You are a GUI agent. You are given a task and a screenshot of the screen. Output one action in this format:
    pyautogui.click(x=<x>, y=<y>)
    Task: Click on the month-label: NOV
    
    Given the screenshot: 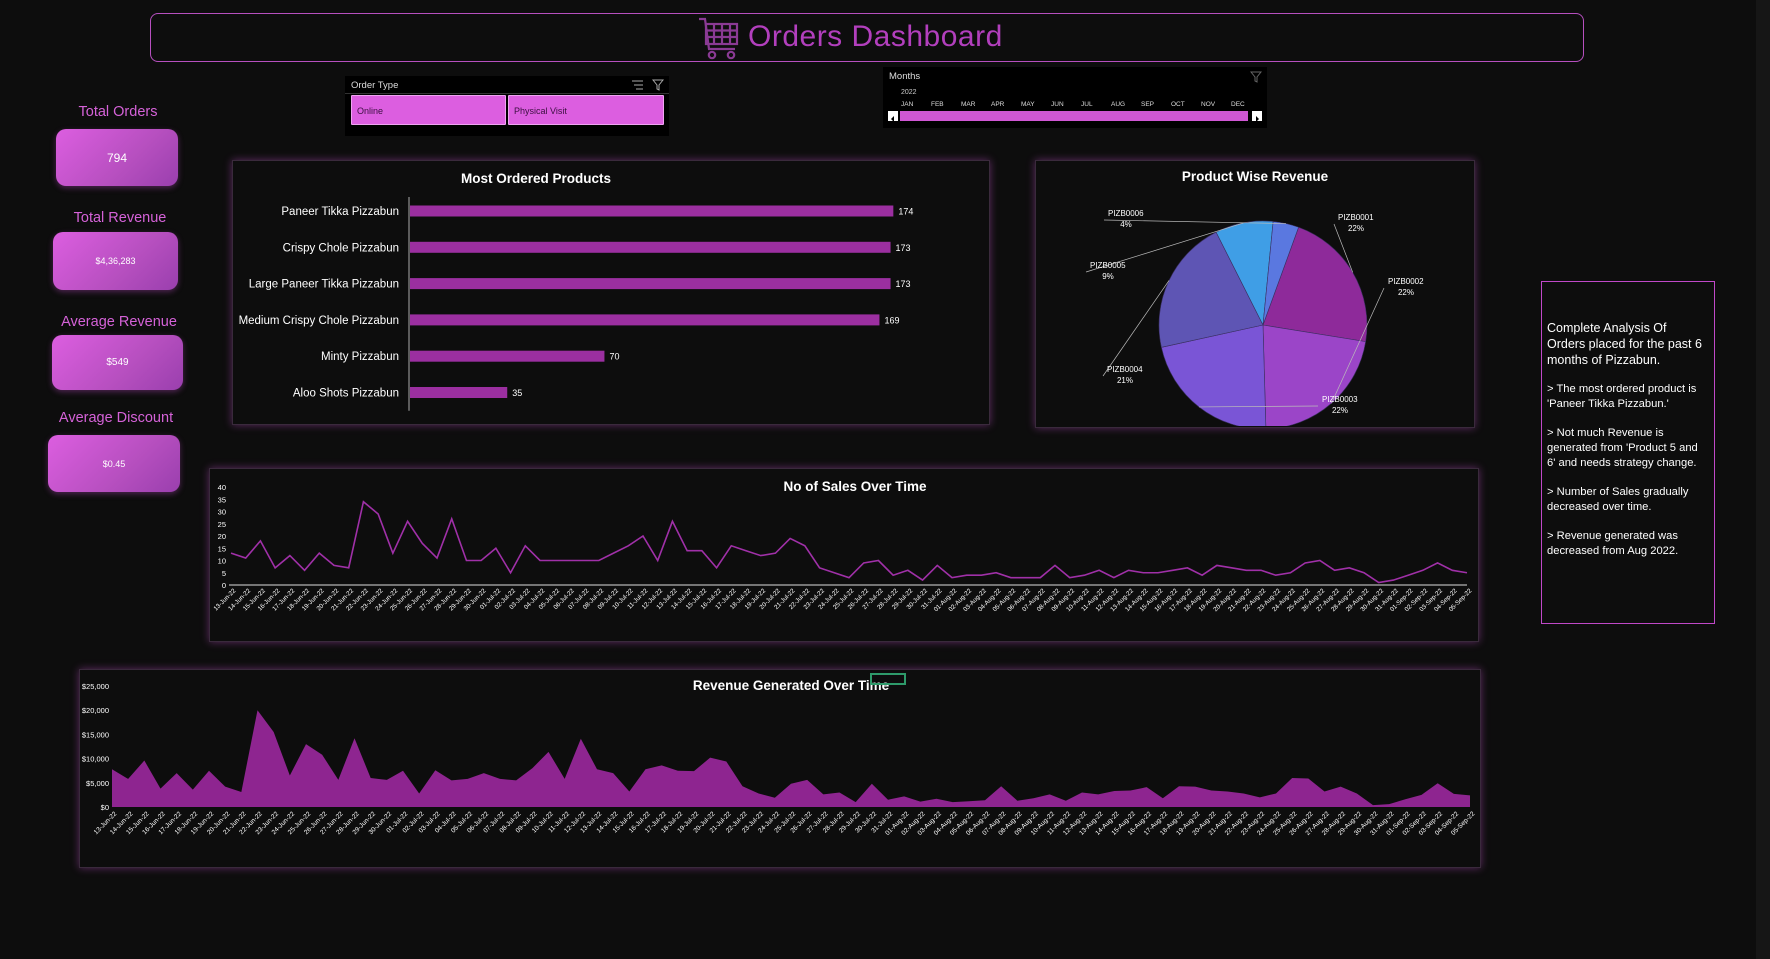 What is the action you would take?
    pyautogui.click(x=1208, y=104)
    